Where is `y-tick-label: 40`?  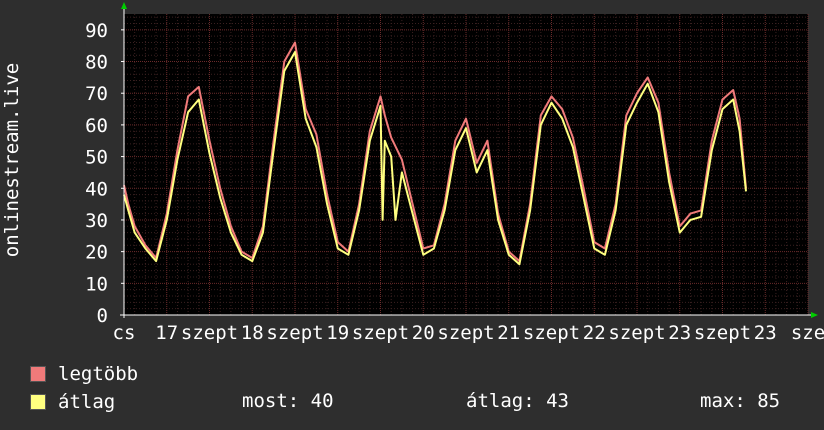
y-tick-label: 40 is located at coordinates (96, 189).